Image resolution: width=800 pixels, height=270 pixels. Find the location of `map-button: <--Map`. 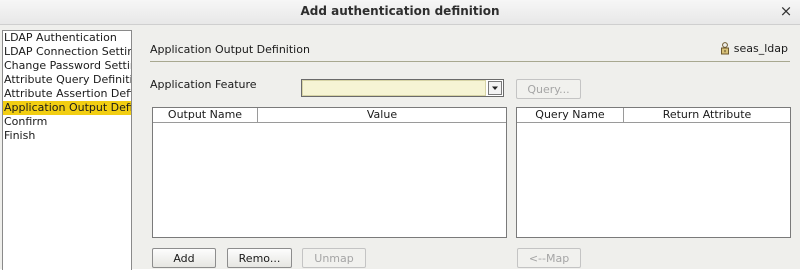

map-button: <--Map is located at coordinates (549, 258).